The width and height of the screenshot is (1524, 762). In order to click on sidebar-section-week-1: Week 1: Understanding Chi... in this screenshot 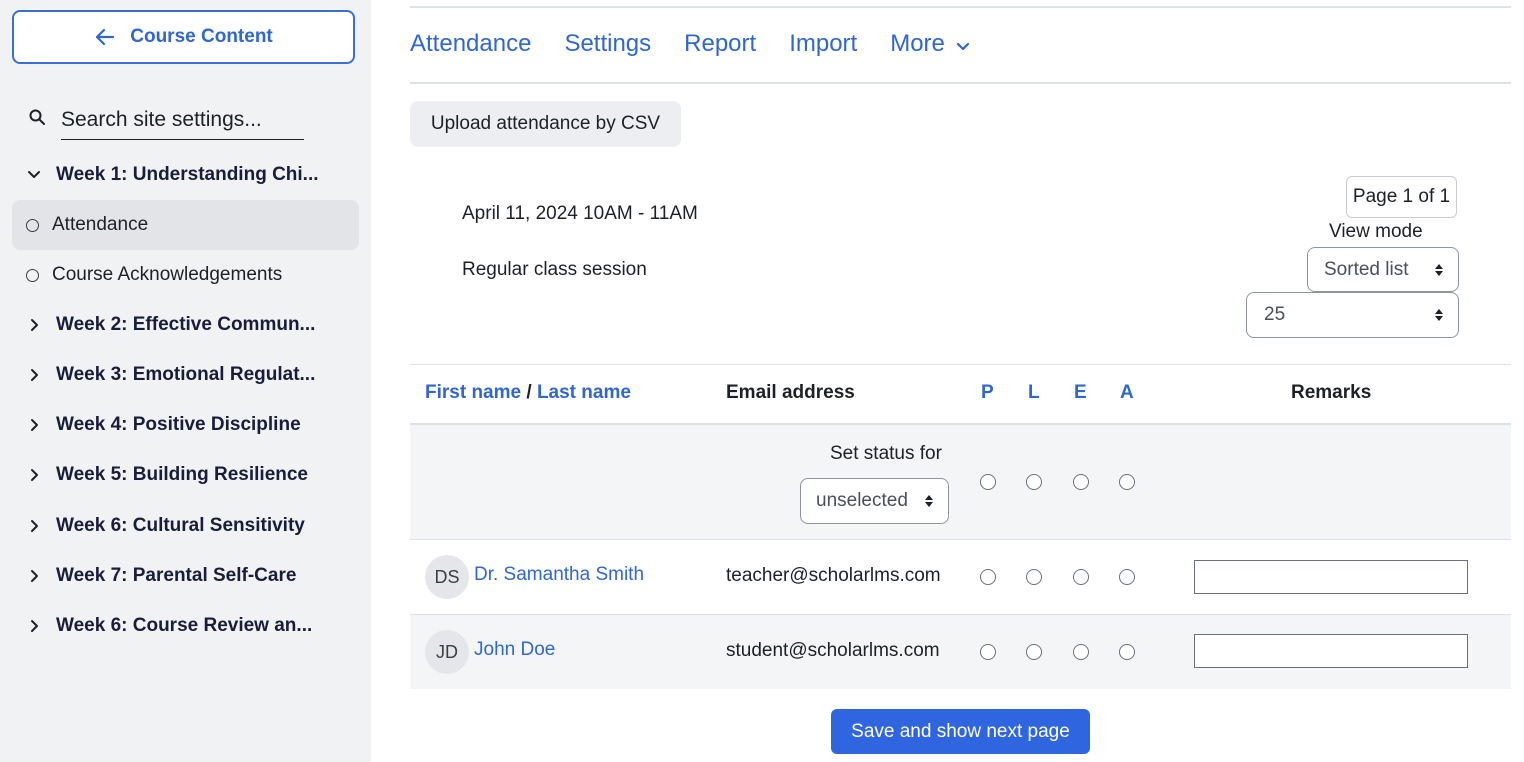, I will do `click(185, 175)`.